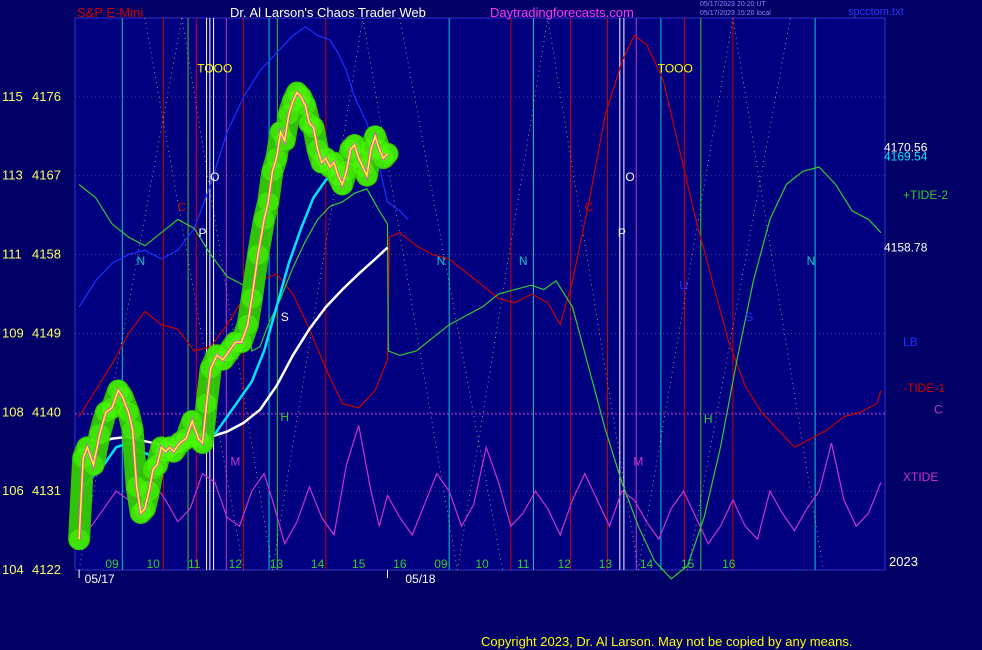  What do you see at coordinates (683, 286) in the screenshot?
I see `cycle-marker: U` at bounding box center [683, 286].